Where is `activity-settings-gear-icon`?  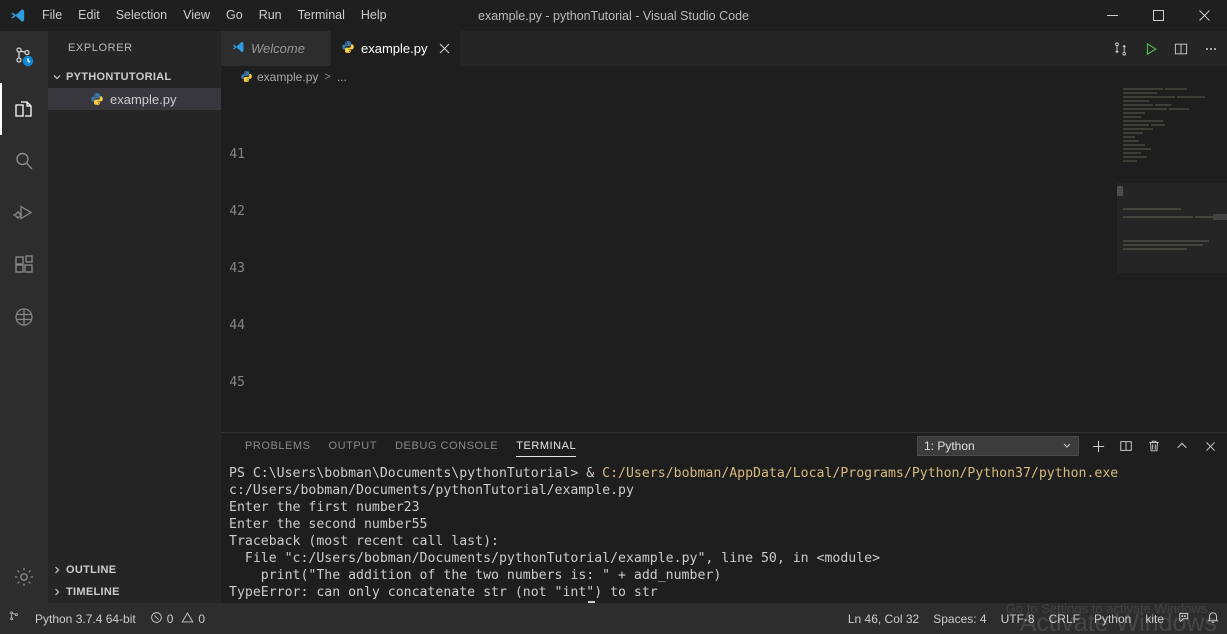 activity-settings-gear-icon is located at coordinates (24, 577).